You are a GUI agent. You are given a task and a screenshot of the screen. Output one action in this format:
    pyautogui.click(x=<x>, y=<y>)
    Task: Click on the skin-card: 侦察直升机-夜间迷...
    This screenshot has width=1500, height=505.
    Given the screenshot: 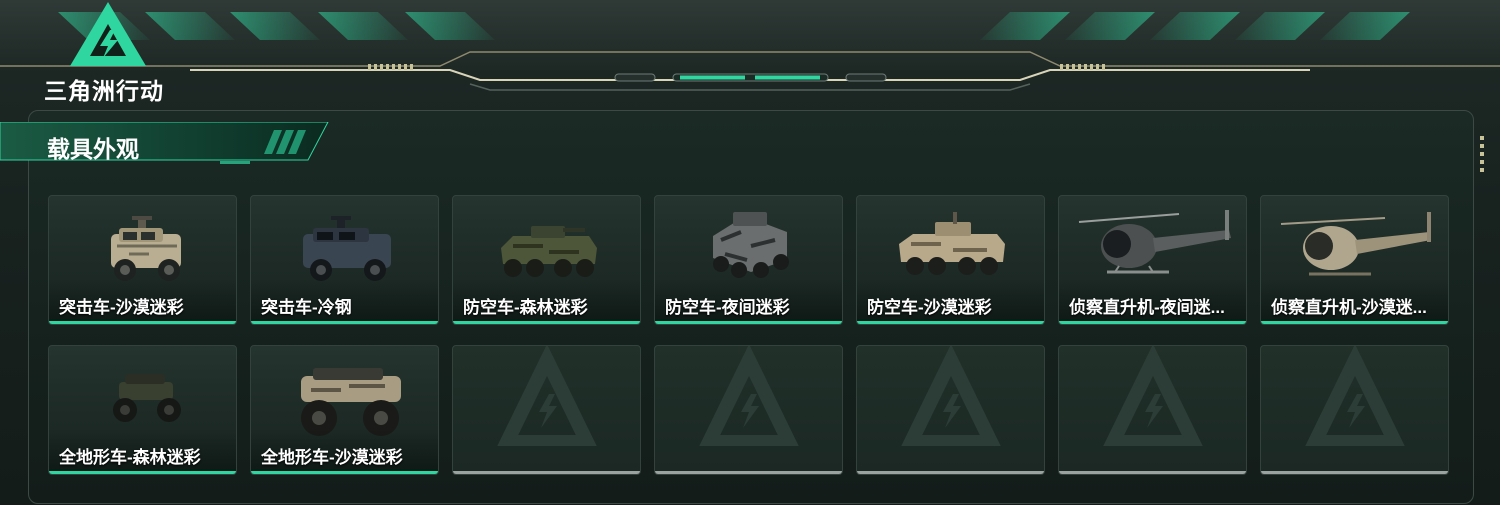 What is the action you would take?
    pyautogui.click(x=1152, y=260)
    